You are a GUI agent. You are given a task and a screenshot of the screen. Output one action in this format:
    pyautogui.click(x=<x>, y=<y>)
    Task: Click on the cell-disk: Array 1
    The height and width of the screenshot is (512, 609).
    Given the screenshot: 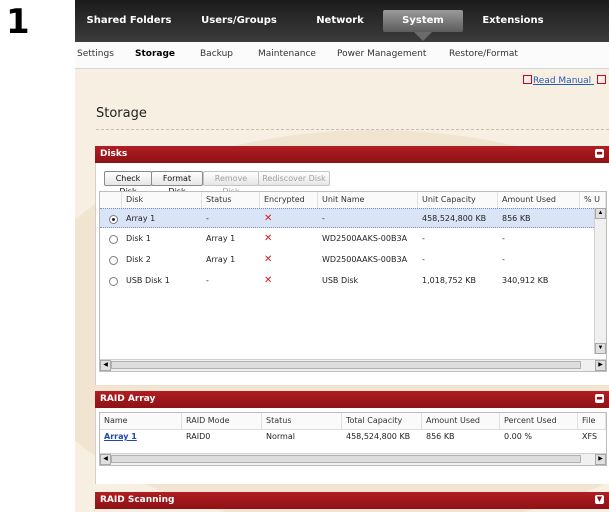 What is the action you would take?
    pyautogui.click(x=141, y=218)
    